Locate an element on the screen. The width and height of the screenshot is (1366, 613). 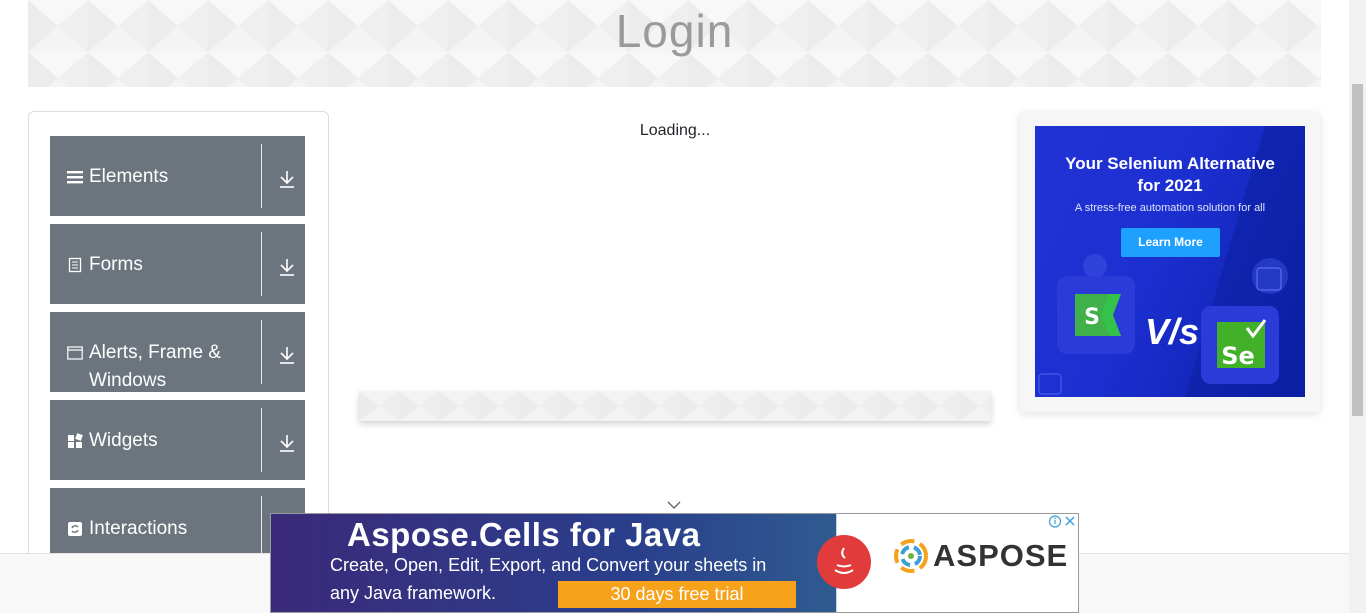
strip-pattern is located at coordinates (675, 406).